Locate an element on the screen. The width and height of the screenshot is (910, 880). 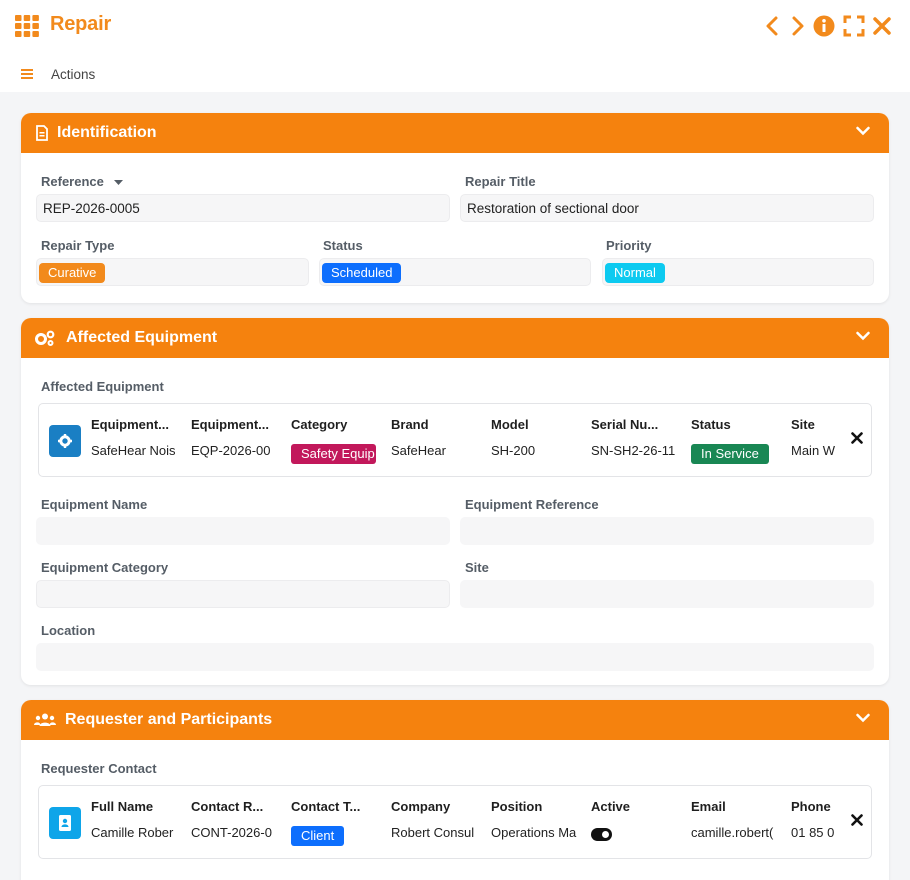
cell-model: SH-200 is located at coordinates (534, 450).